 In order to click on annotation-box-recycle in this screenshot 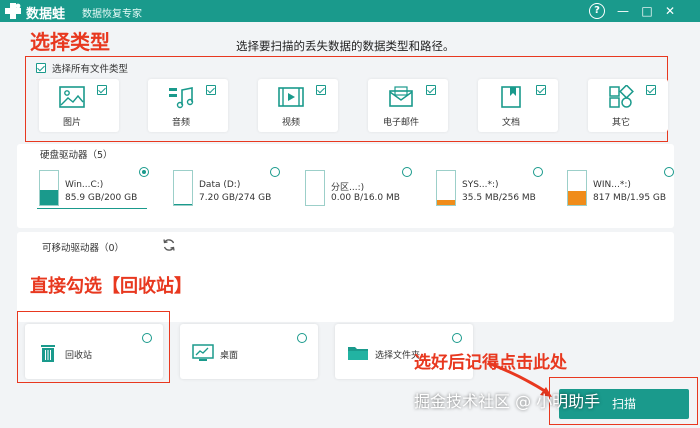, I will do `click(93, 347)`.